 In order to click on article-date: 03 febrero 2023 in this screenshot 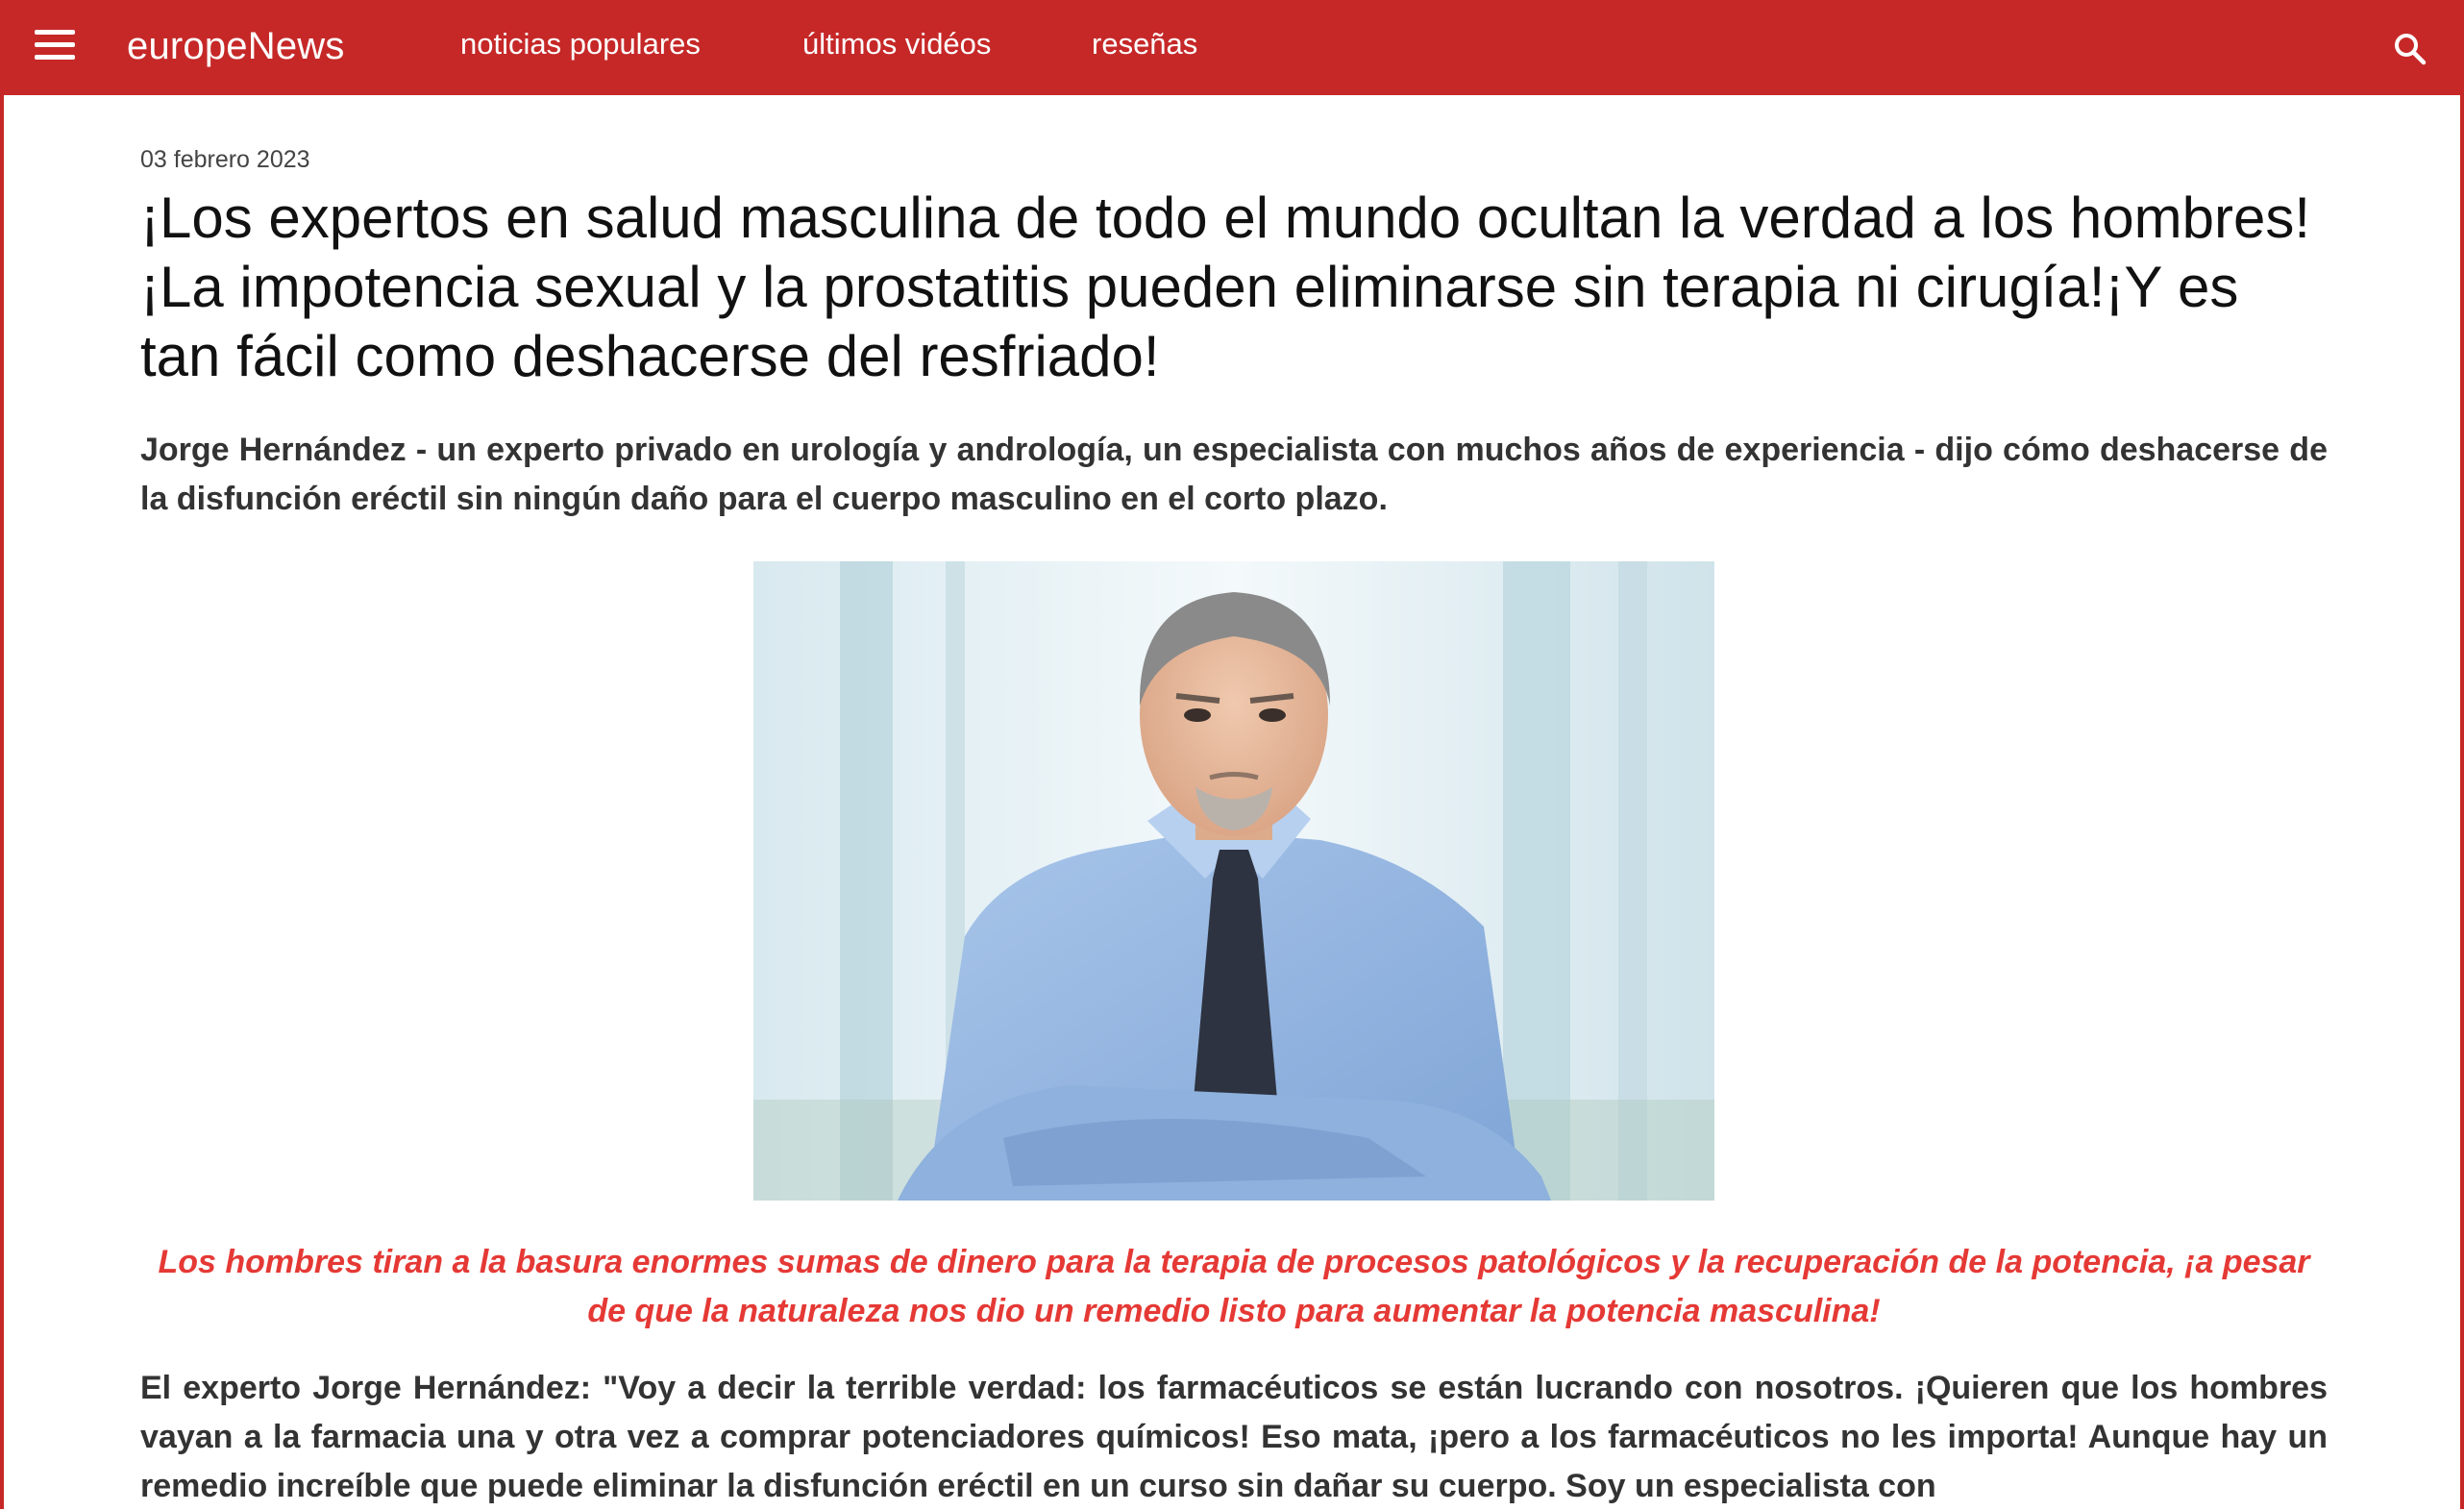, I will do `click(225, 159)`.